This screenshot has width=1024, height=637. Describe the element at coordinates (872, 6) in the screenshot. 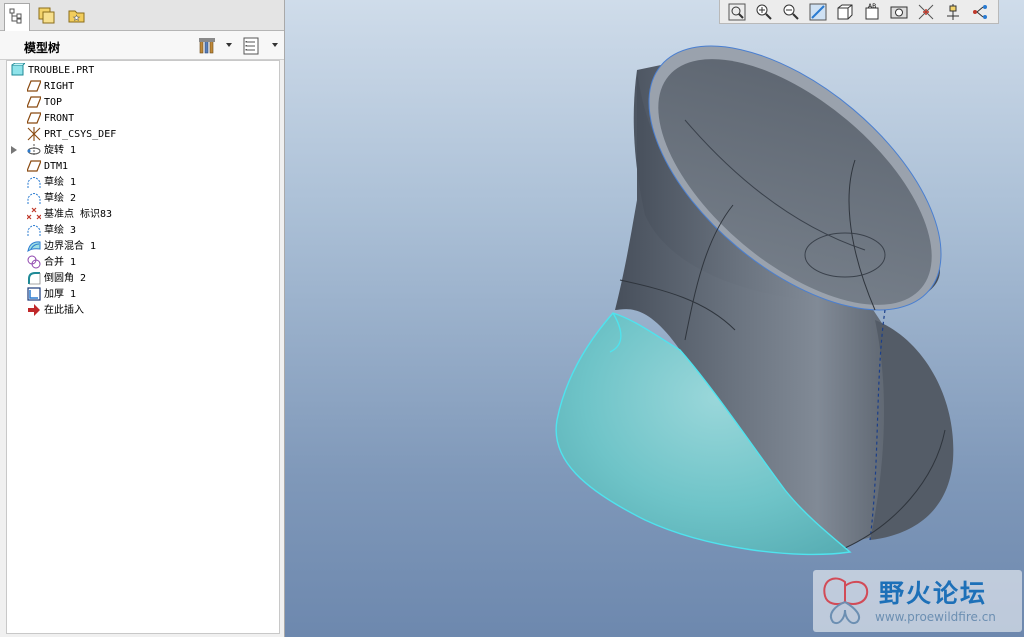

I see `svg-text: AB` at that location.